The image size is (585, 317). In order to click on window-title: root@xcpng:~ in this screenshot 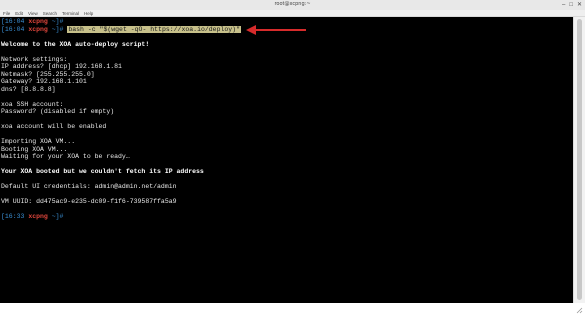, I will do `click(292, 4)`.